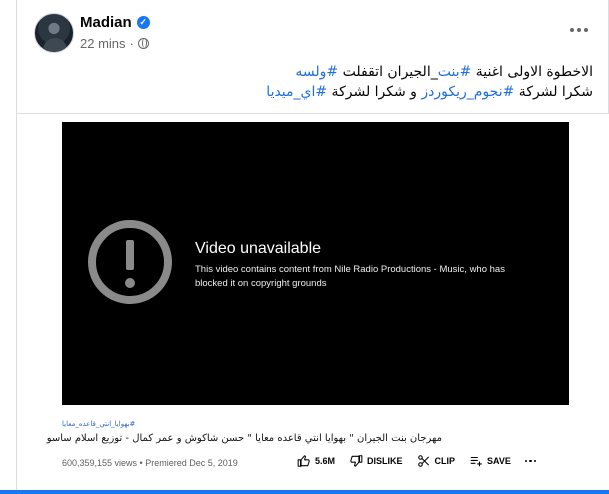 This screenshot has width=609, height=494. I want to click on post-meta: 22 mins ·, so click(114, 43).